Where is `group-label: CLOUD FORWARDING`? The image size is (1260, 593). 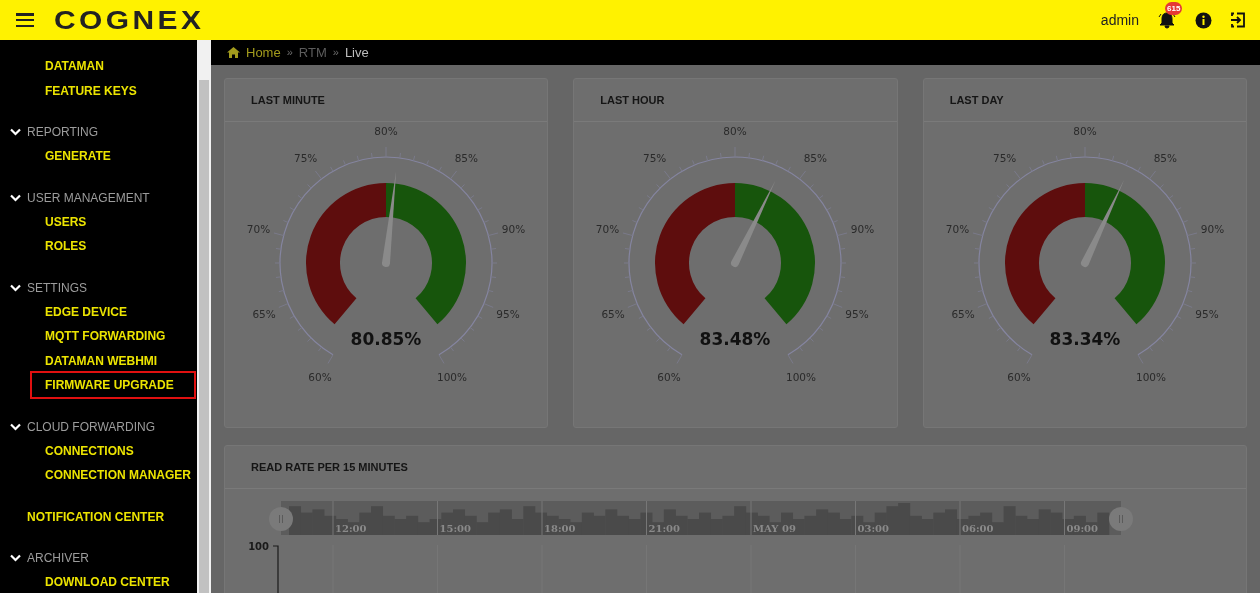
group-label: CLOUD FORWARDING is located at coordinates (91, 427).